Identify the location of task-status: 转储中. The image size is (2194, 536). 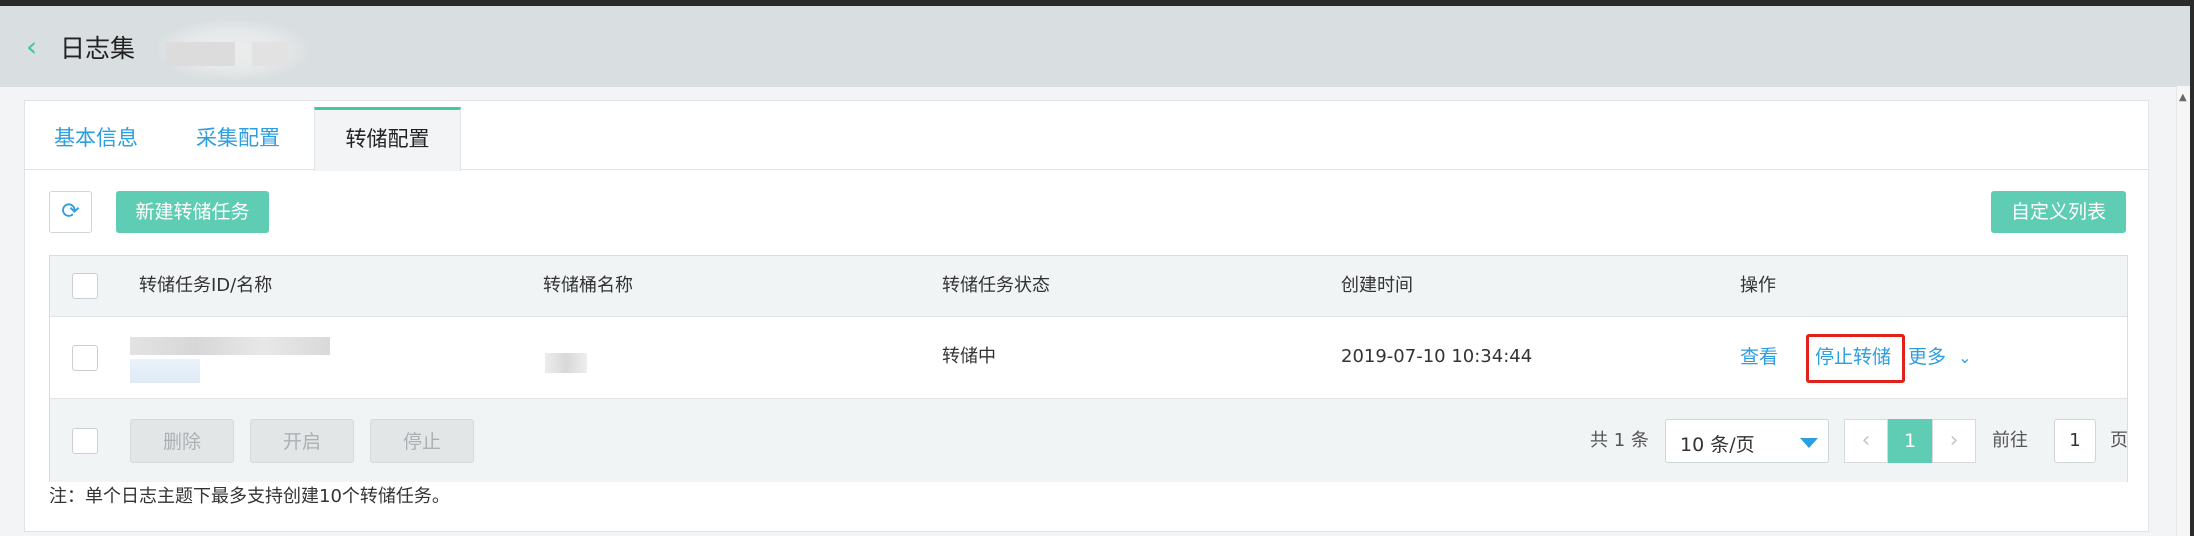
(969, 356).